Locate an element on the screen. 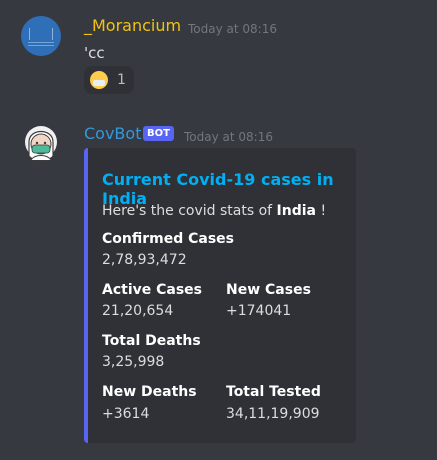 The height and width of the screenshot is (460, 437). reaction-button: 1 is located at coordinates (109, 80).